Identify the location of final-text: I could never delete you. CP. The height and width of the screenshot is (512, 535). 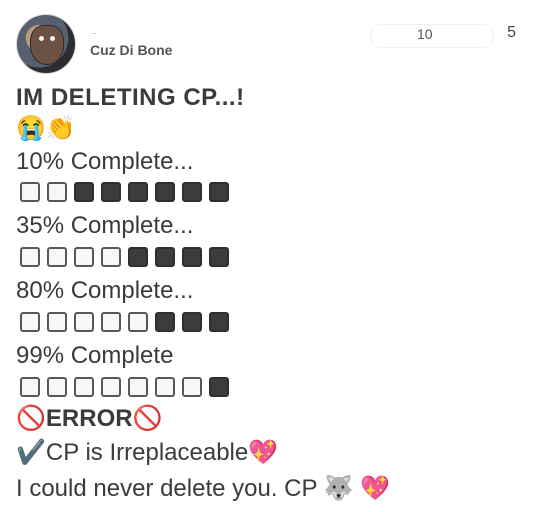
(167, 488).